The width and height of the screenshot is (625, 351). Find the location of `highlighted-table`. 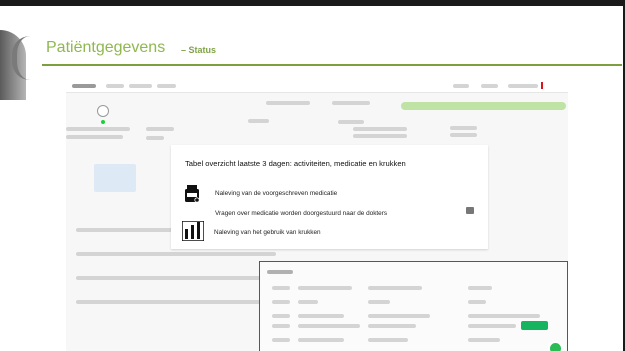

highlighted-table is located at coordinates (413, 306).